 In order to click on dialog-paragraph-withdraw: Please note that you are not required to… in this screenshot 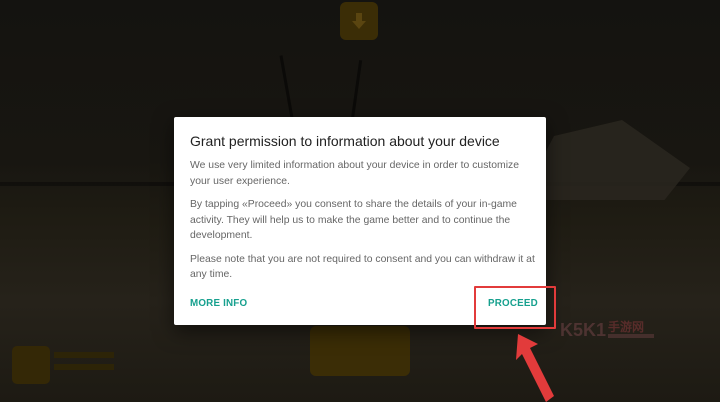, I will do `click(362, 267)`.